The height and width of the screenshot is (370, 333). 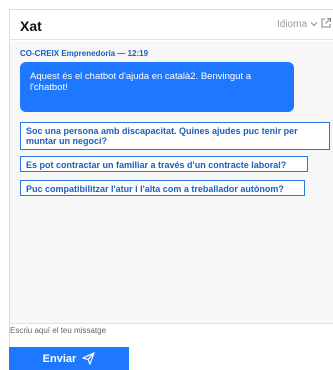 What do you see at coordinates (59, 358) in the screenshot?
I see `send-button-label: Enviar` at bounding box center [59, 358].